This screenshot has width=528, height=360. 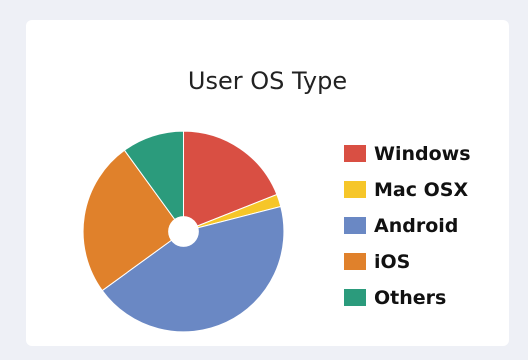 I want to click on legend-item-windows: Windows, so click(x=407, y=153).